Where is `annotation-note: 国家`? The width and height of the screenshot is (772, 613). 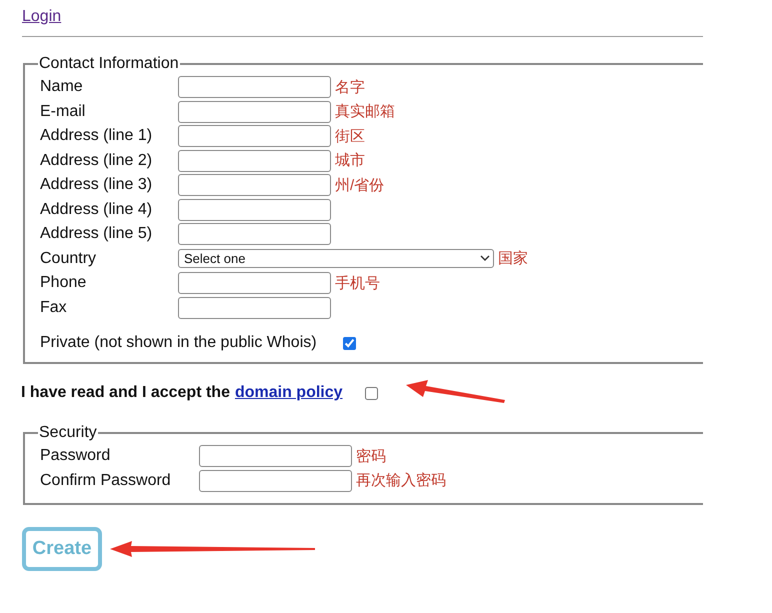 annotation-note: 国家 is located at coordinates (513, 258).